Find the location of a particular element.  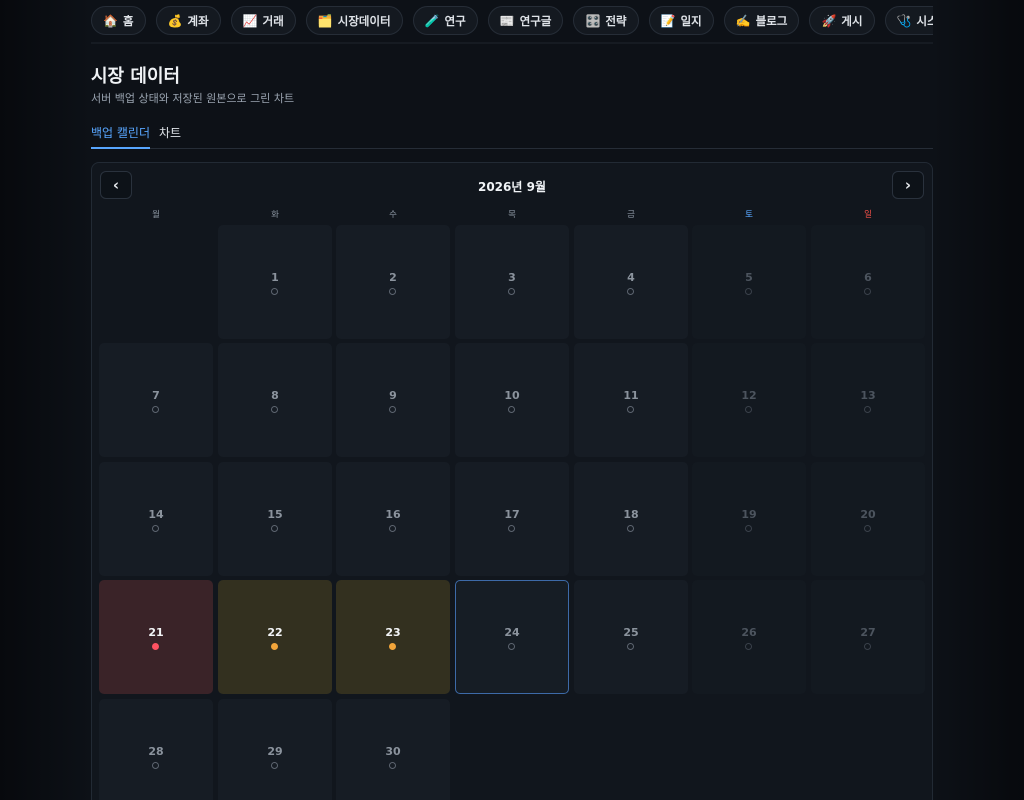

calendar-day-cell: 12 is located at coordinates (749, 400).